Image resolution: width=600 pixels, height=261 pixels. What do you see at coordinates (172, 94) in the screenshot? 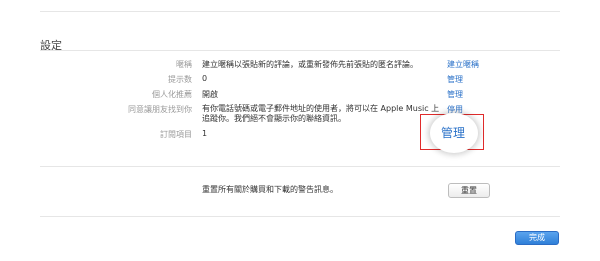
I see `personalized-recommendations-label: 個人化推薦` at bounding box center [172, 94].